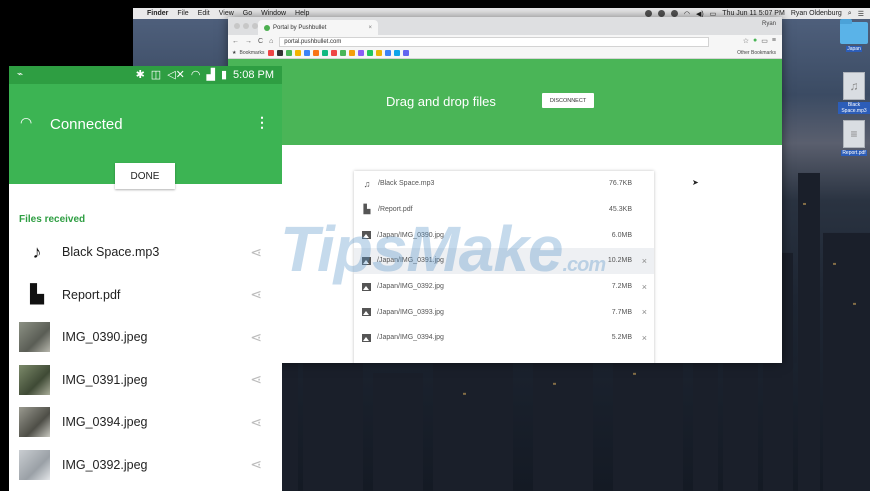 The width and height of the screenshot is (870, 491). What do you see at coordinates (505, 26) in the screenshot?
I see `browser-tabbar: Portal by Pushbullet × Ryan` at bounding box center [505, 26].